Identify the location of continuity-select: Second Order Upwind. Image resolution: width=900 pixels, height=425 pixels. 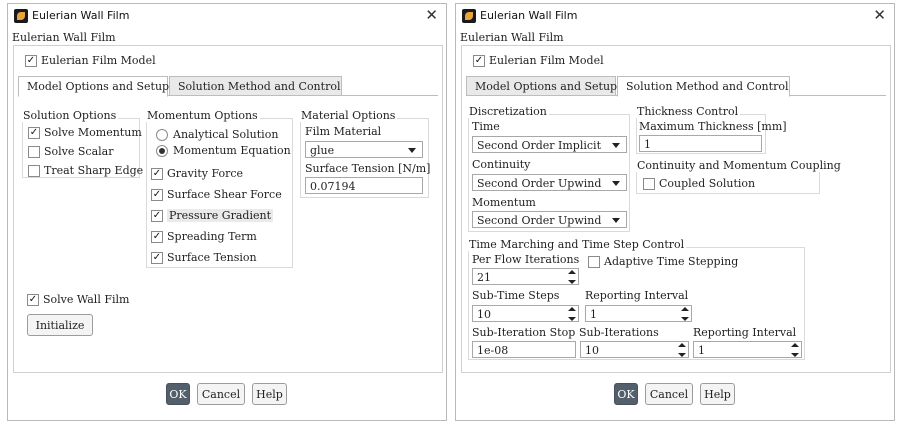
(549, 182).